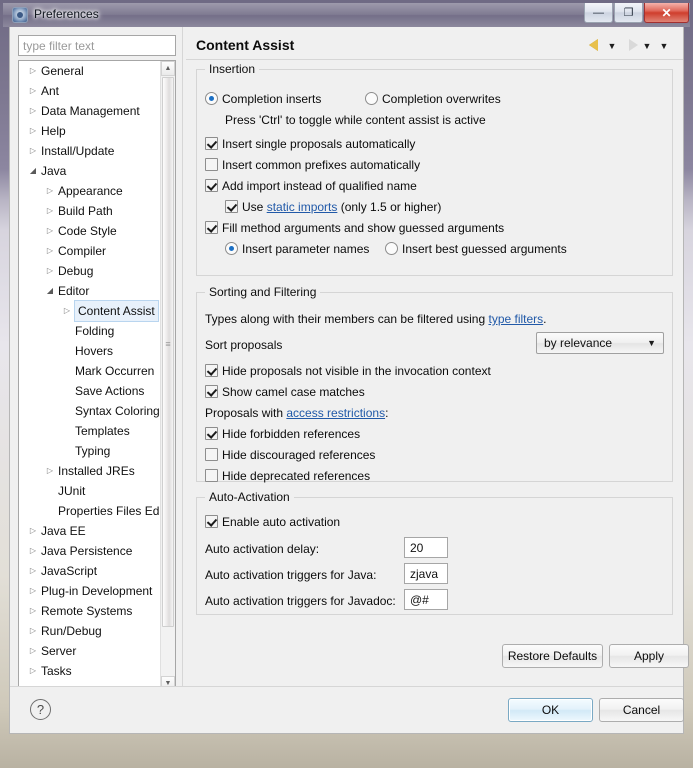 This screenshot has width=693, height=768. Describe the element at coordinates (287, 476) in the screenshot. I see `hide-deprecated-checkbox: Hide deprecated references` at that location.